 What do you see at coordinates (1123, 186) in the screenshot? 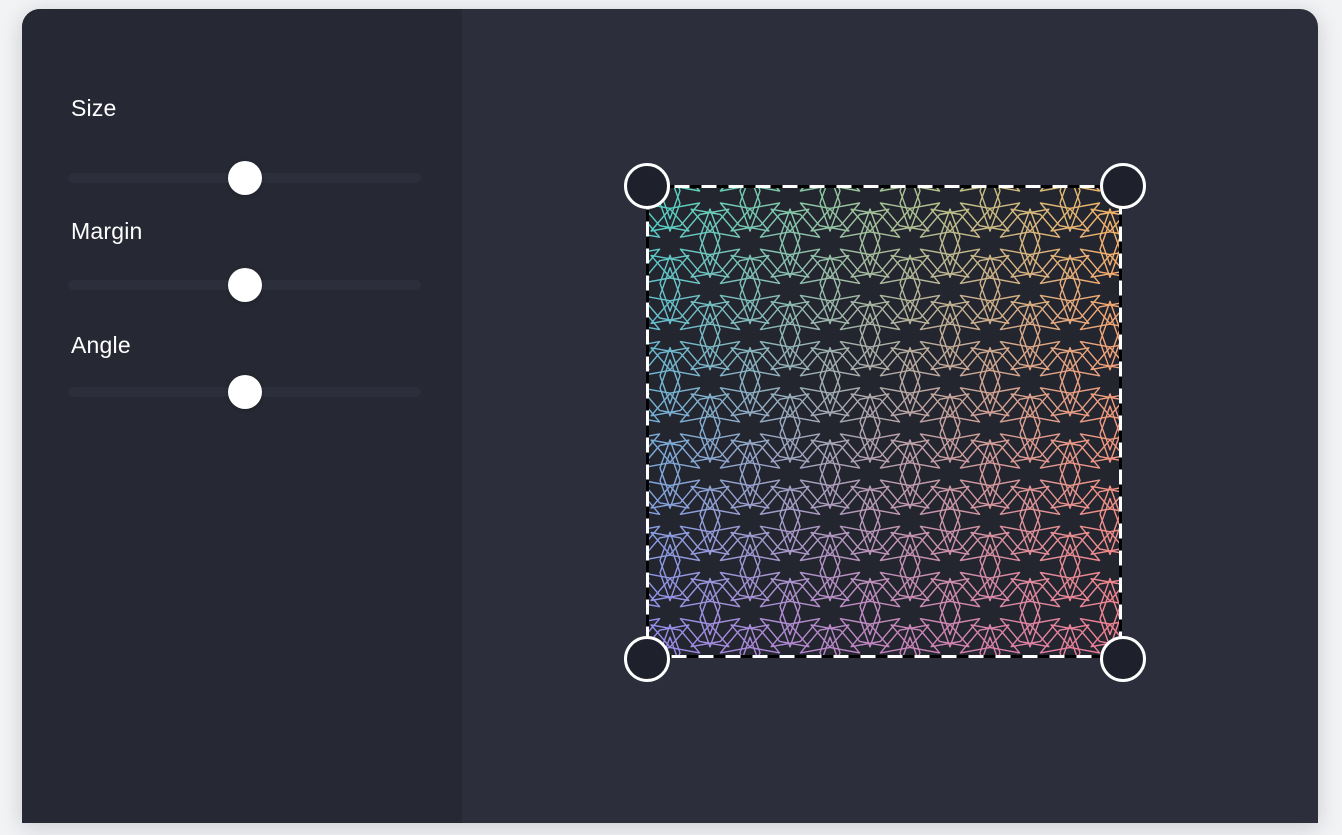
I see `resize-handle-top-right` at bounding box center [1123, 186].